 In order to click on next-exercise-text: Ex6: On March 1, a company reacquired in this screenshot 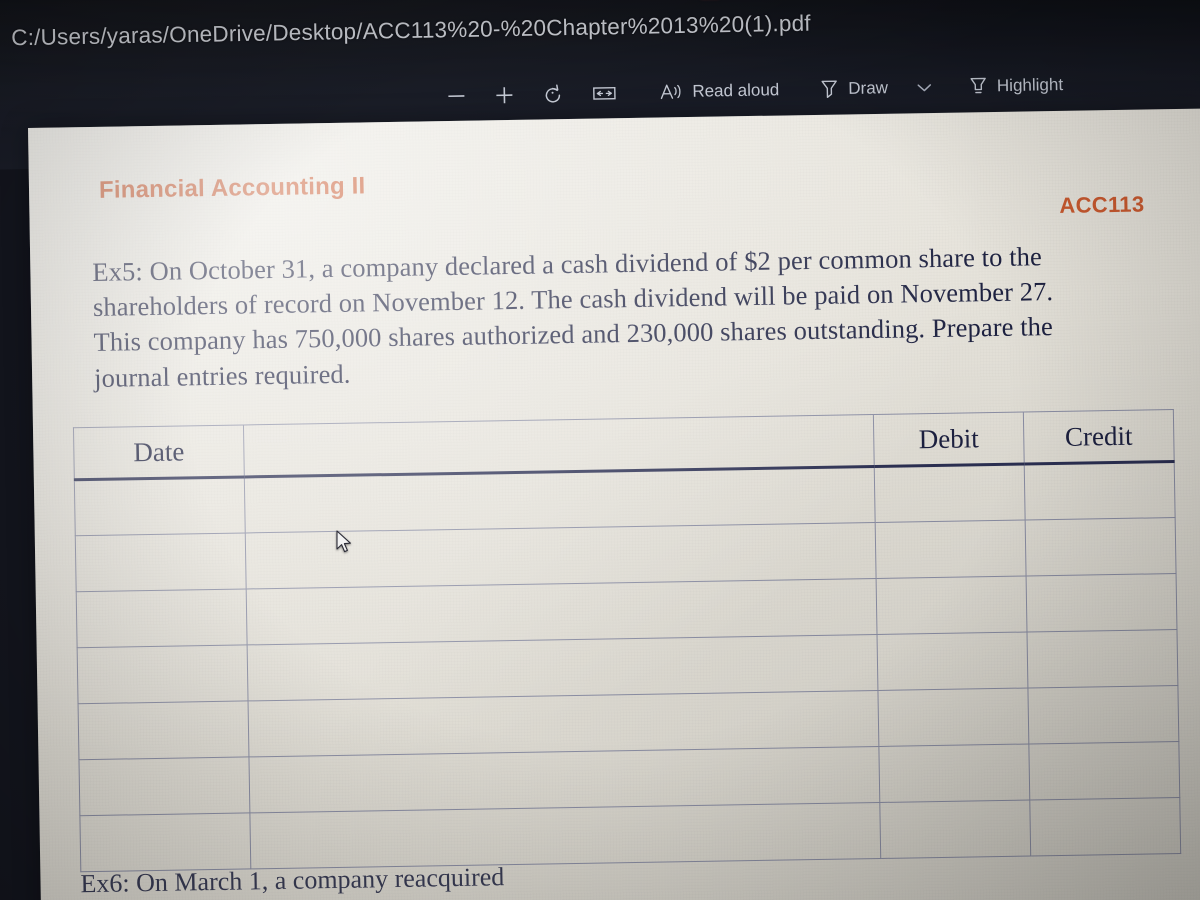, I will do `click(292, 880)`.